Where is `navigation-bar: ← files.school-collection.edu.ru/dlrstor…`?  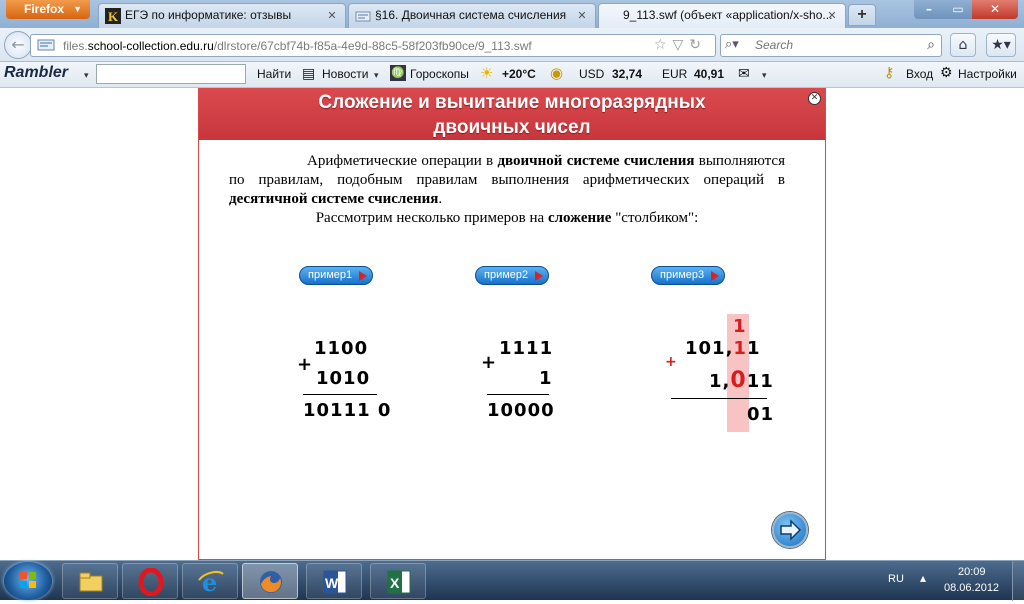
navigation-bar: ← files.school-collection.edu.ru/dlrstor… is located at coordinates (512, 45).